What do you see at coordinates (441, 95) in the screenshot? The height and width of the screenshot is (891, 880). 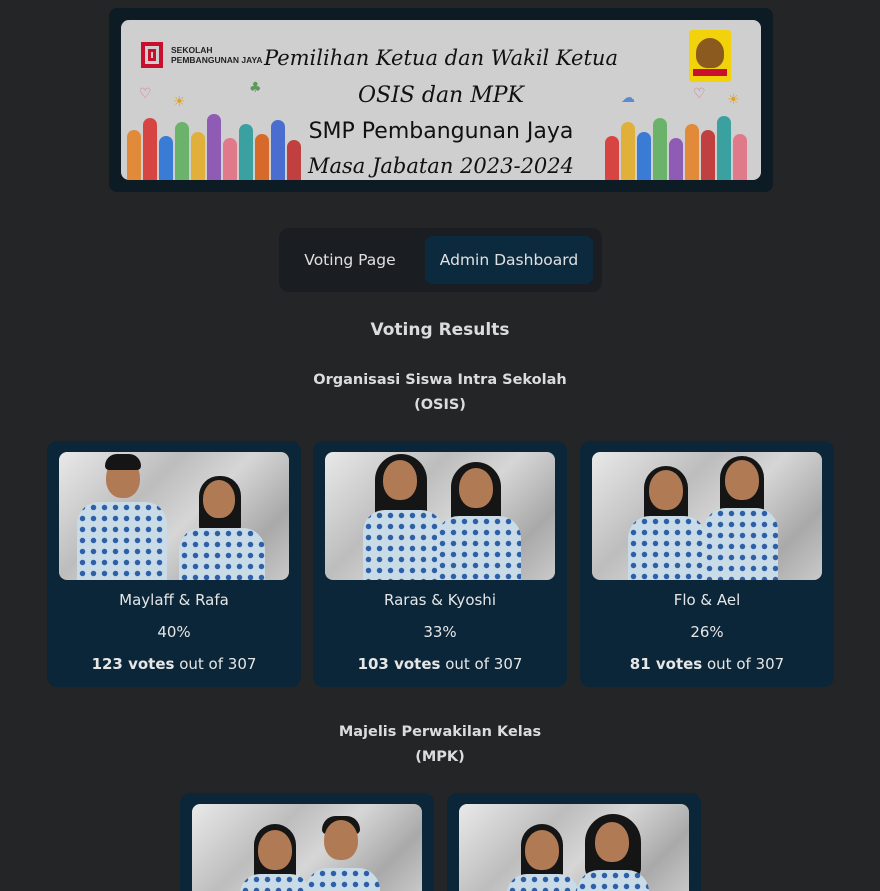 I see `banner-line-2: OSIS dan MPK` at bounding box center [441, 95].